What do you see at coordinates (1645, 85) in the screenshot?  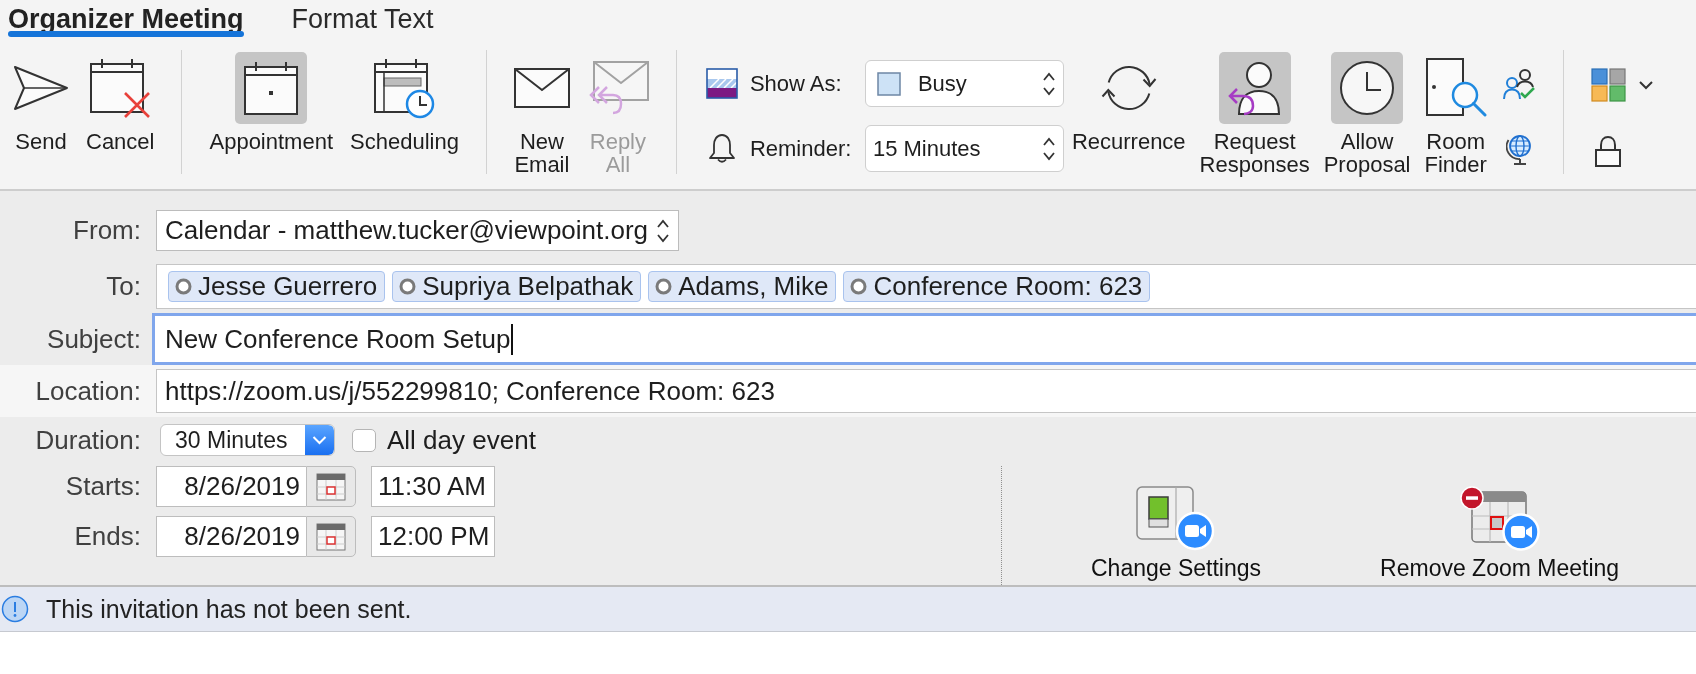 I see `caret-icon` at bounding box center [1645, 85].